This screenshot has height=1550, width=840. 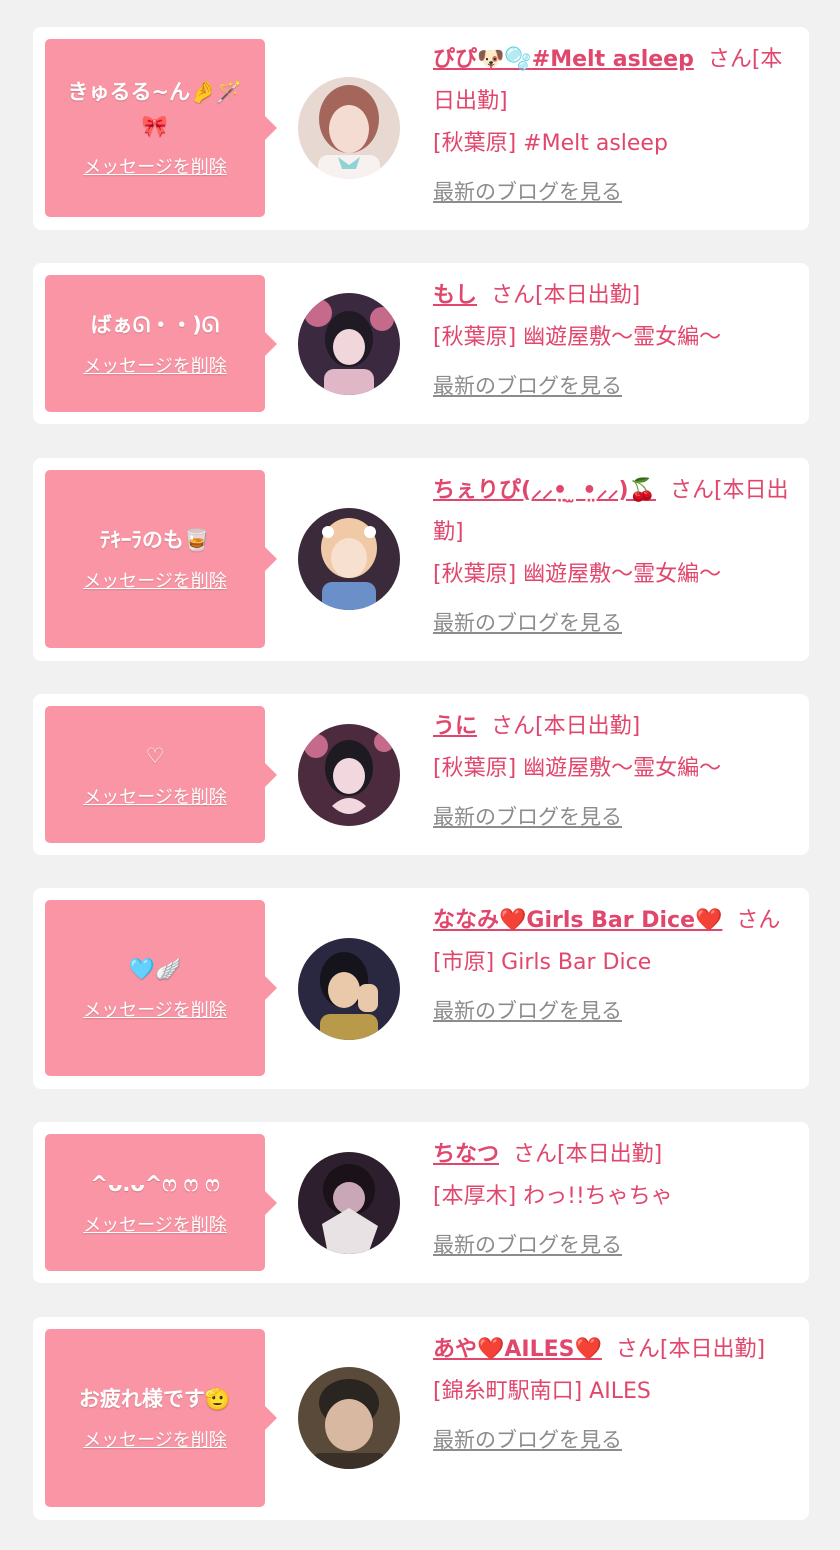 What do you see at coordinates (161, 988) in the screenshot?
I see `message-bubble: 🩵🪽 メッセージを削除` at bounding box center [161, 988].